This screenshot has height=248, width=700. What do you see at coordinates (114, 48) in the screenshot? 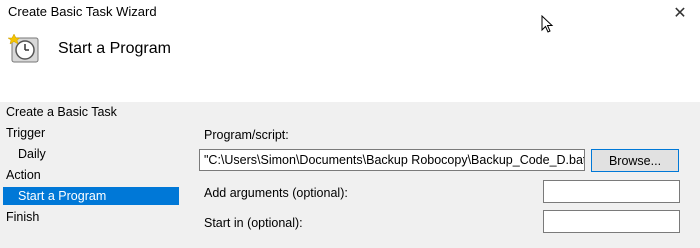
I see `page-heading: Start a Program` at bounding box center [114, 48].